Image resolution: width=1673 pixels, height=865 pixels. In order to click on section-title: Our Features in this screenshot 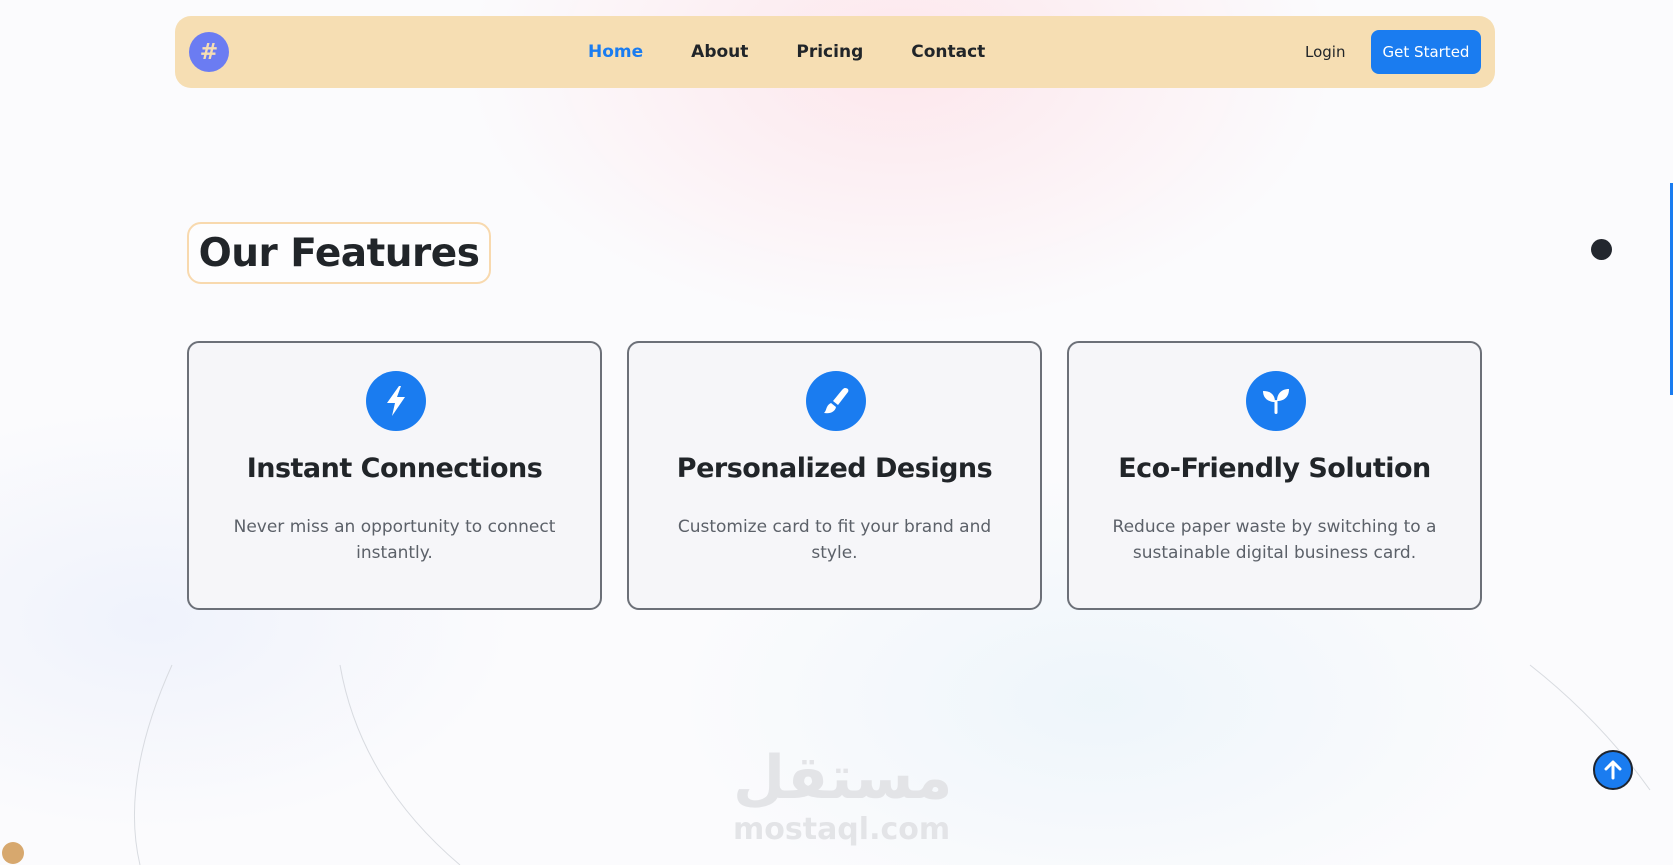, I will do `click(339, 253)`.